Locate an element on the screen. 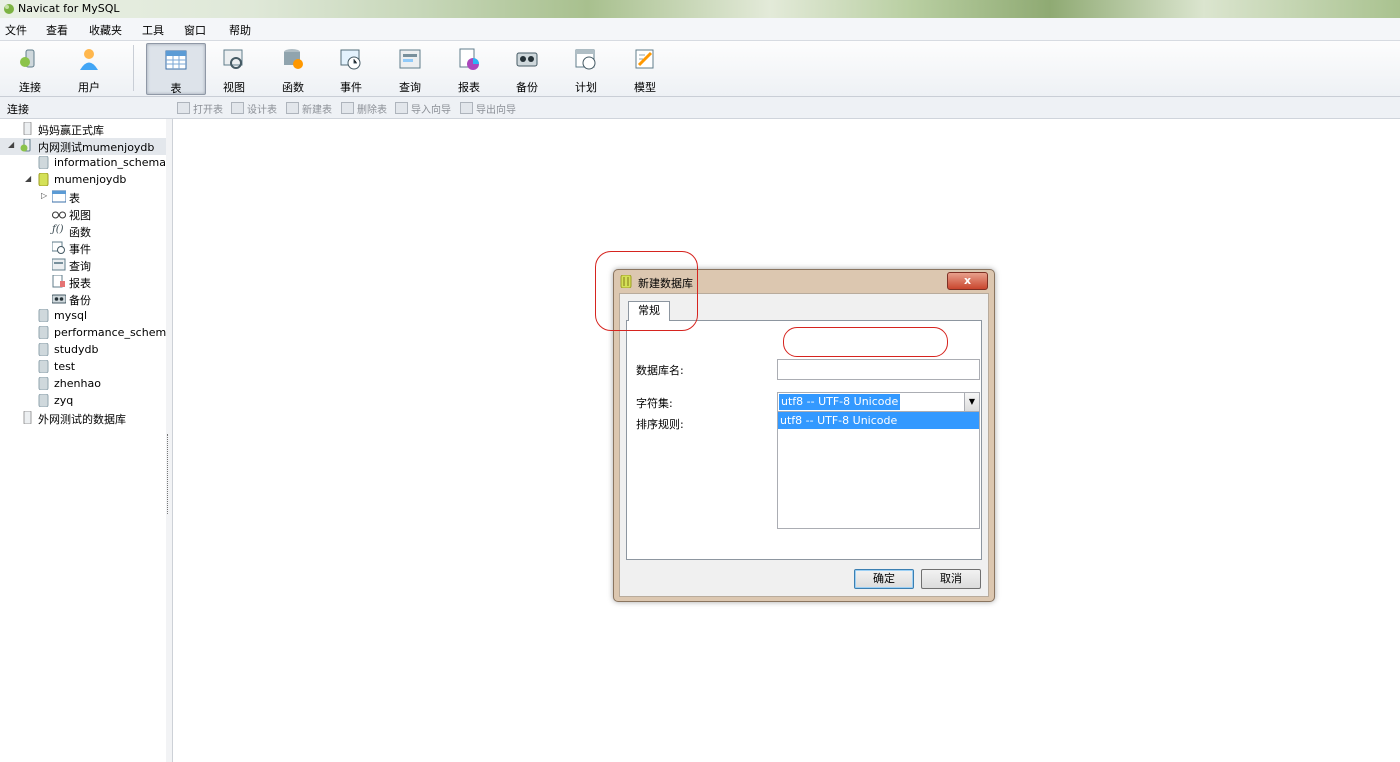 The image size is (1400, 762). annotation-circle is located at coordinates (865, 342).